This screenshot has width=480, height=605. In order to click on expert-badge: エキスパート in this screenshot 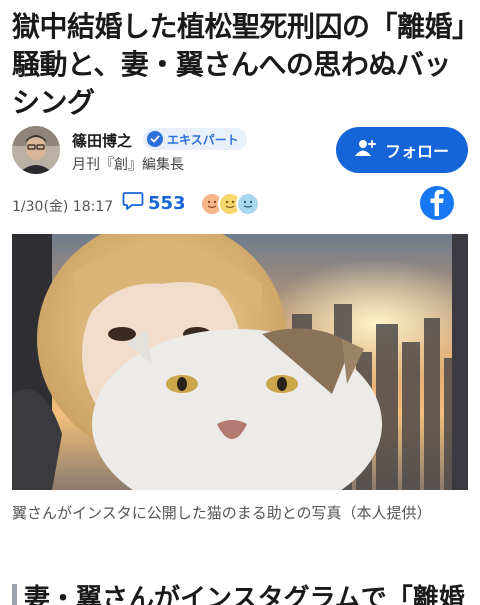, I will do `click(195, 139)`.